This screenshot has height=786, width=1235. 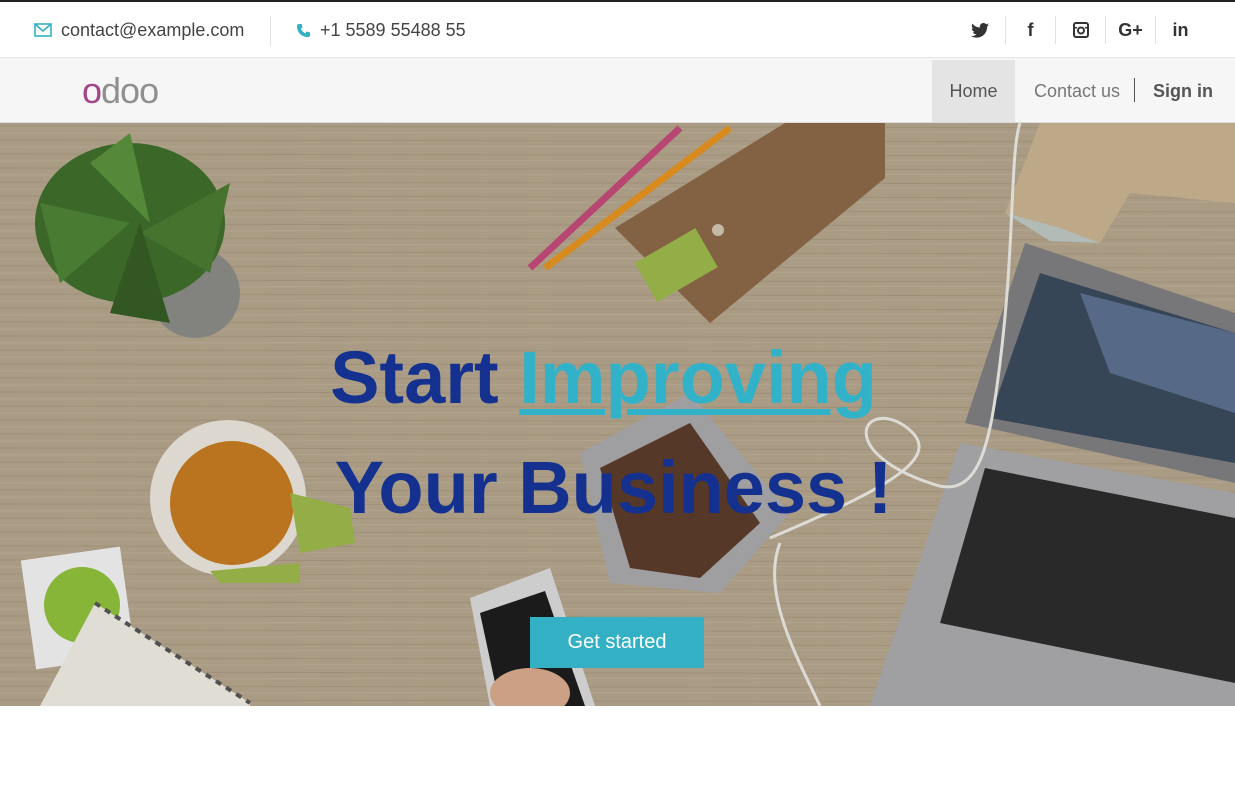 What do you see at coordinates (617, 90) in the screenshot?
I see `main-navbar: odoo Home Contact us Sign in` at bounding box center [617, 90].